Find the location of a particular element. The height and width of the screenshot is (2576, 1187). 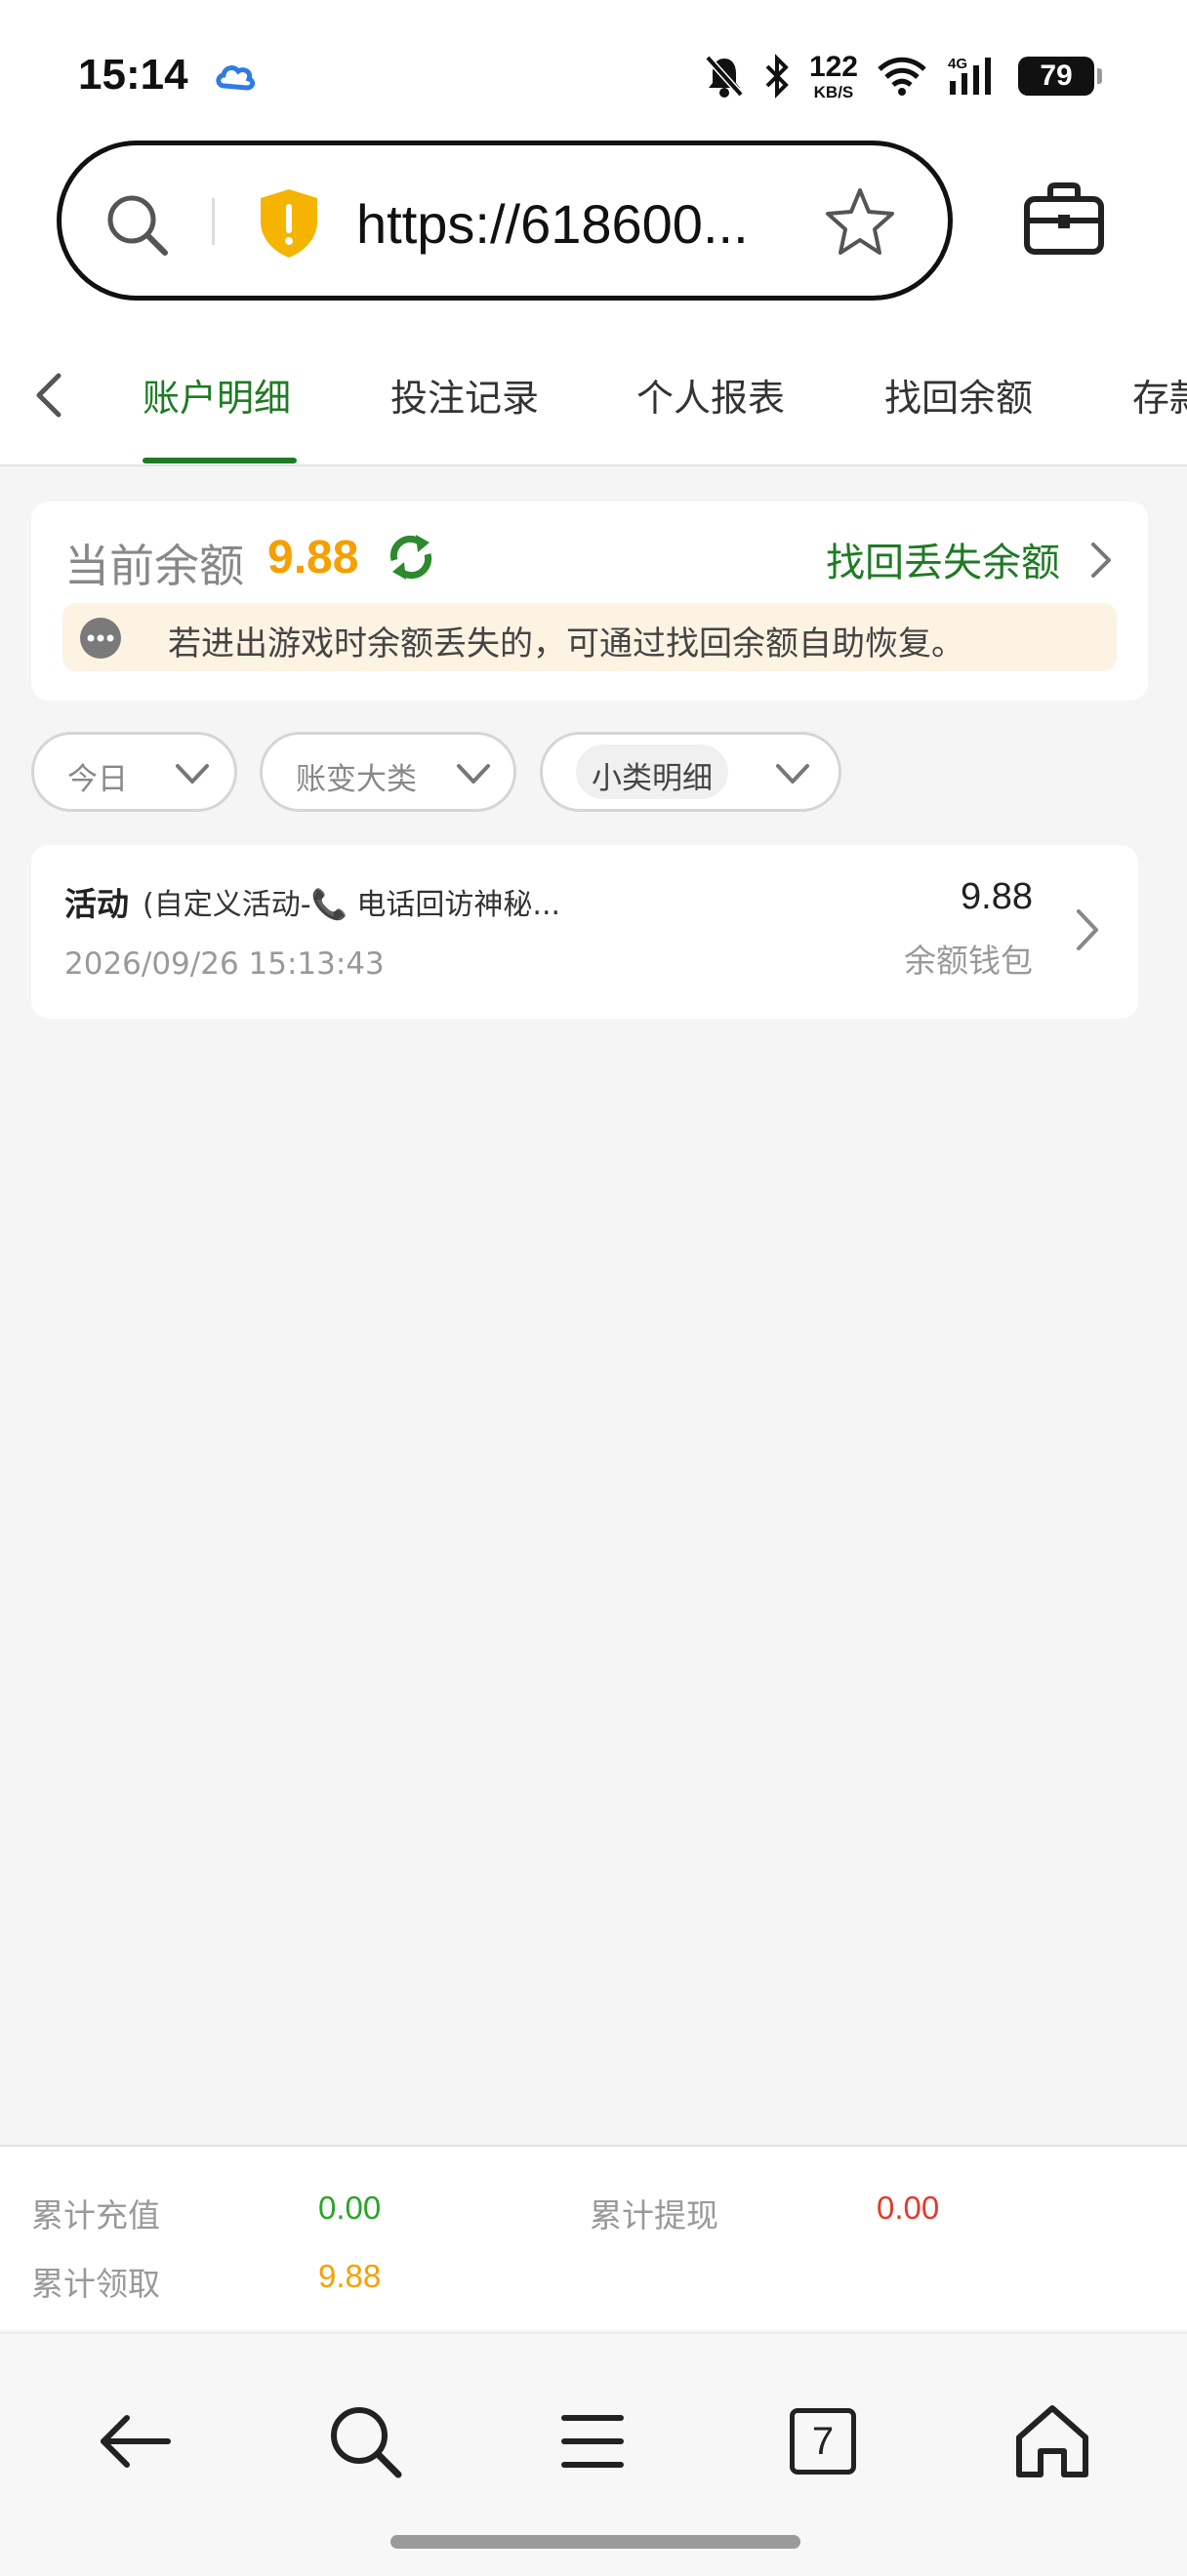

toolbox-icon is located at coordinates (1064, 218).